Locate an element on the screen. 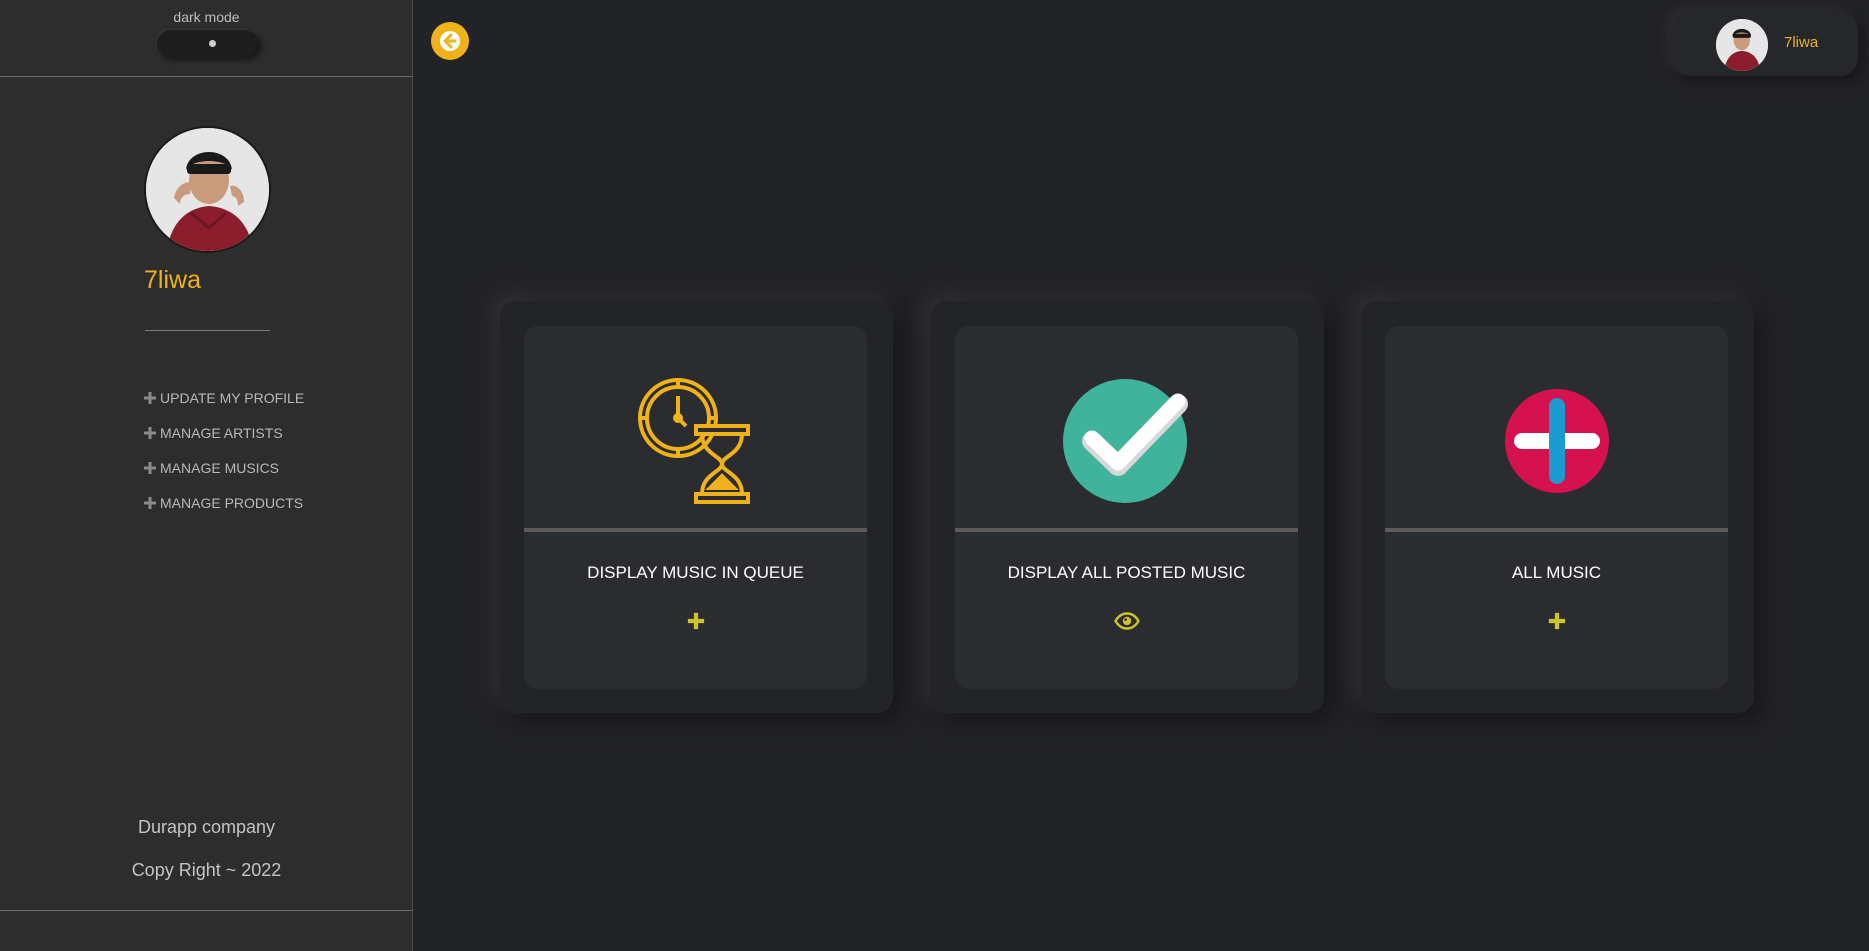 This screenshot has height=951, width=1869. dark-mode-toggle is located at coordinates (207, 43).